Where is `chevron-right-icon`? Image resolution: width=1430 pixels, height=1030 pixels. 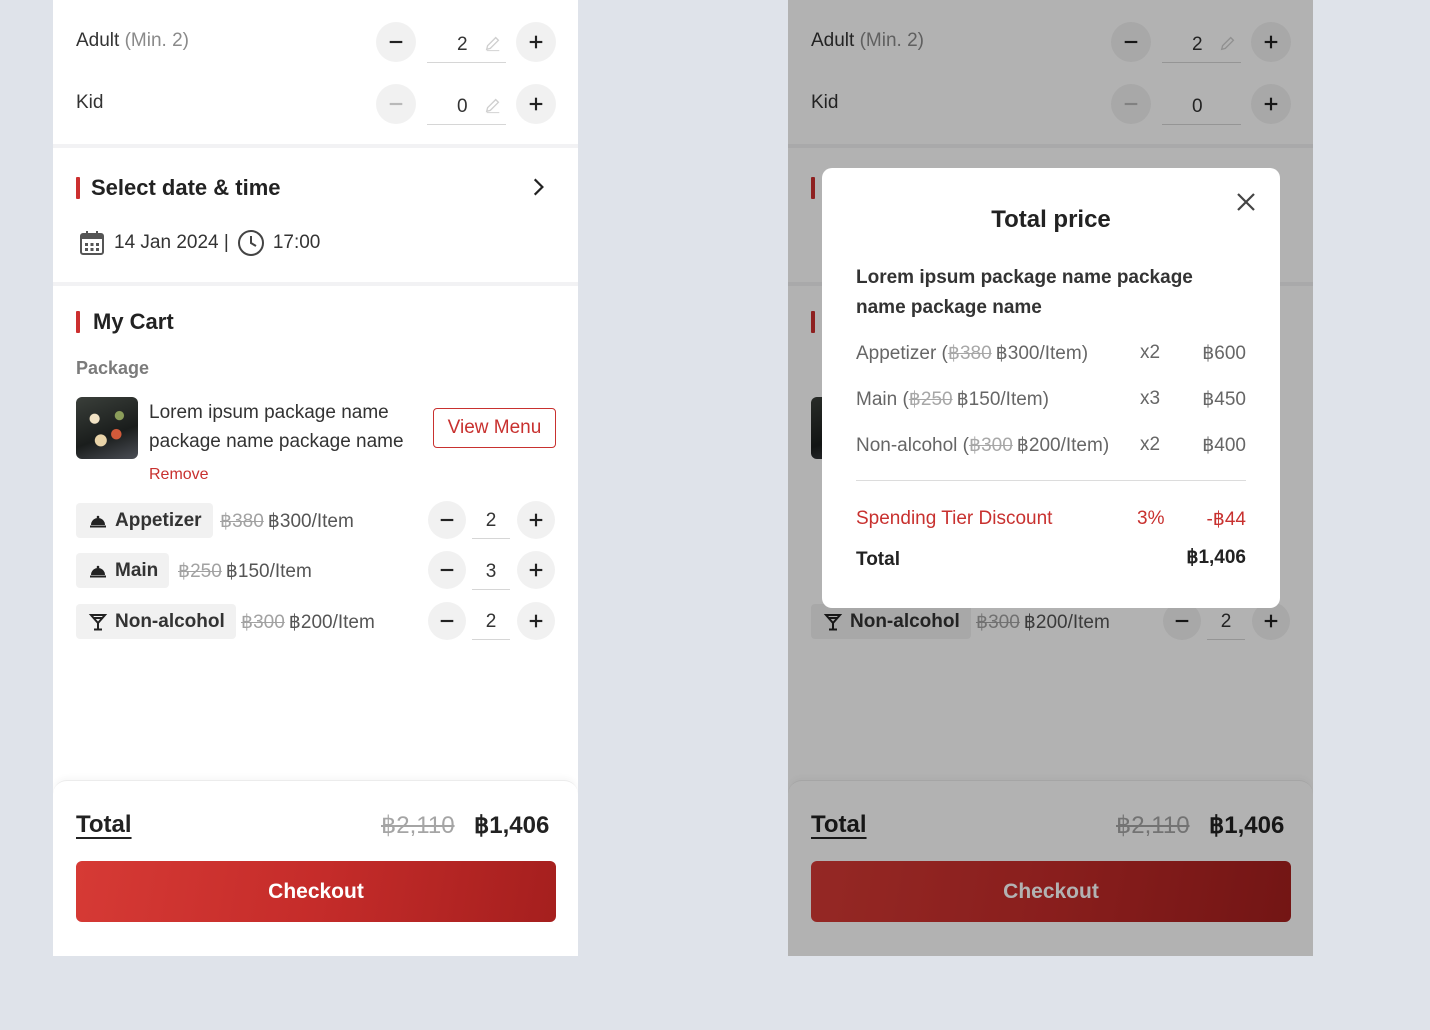
chevron-right-icon is located at coordinates (538, 187).